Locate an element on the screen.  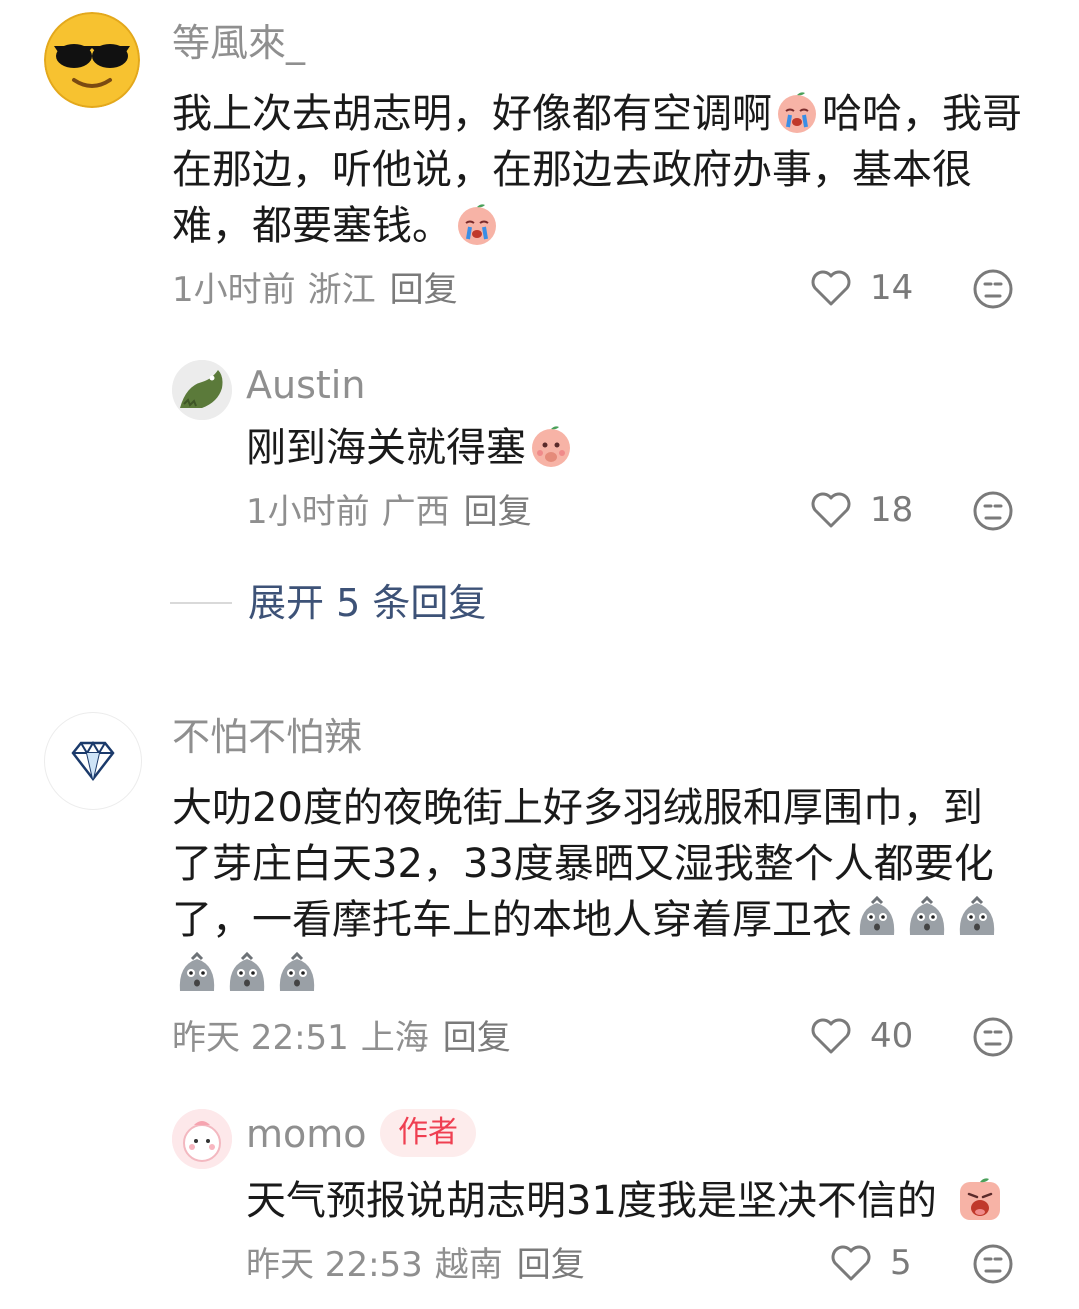
comment-meta: 1小时前 广西 回复 is located at coordinates (389, 512).